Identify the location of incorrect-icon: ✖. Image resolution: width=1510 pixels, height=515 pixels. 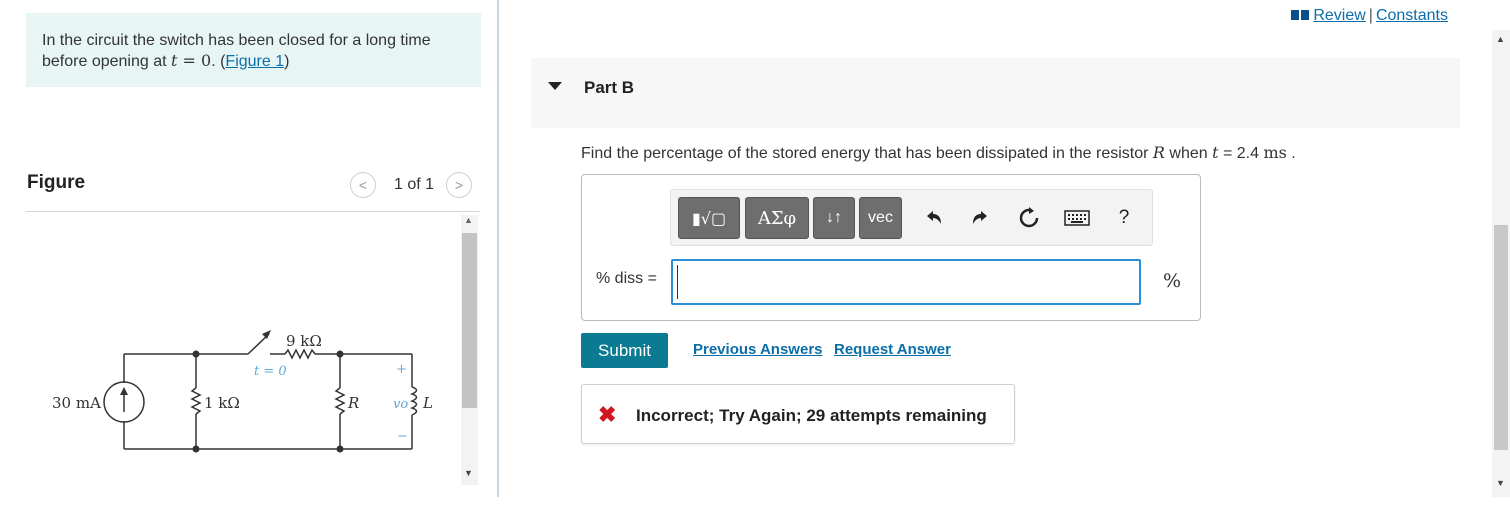
(607, 414).